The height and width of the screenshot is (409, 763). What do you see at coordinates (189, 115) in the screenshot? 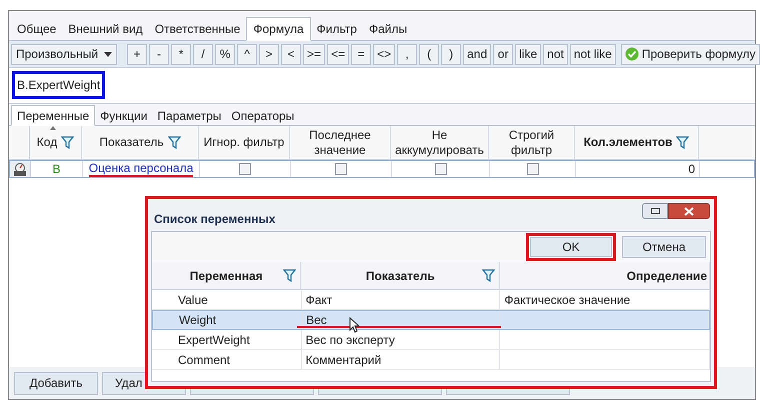
I see `tab: Параметры` at bounding box center [189, 115].